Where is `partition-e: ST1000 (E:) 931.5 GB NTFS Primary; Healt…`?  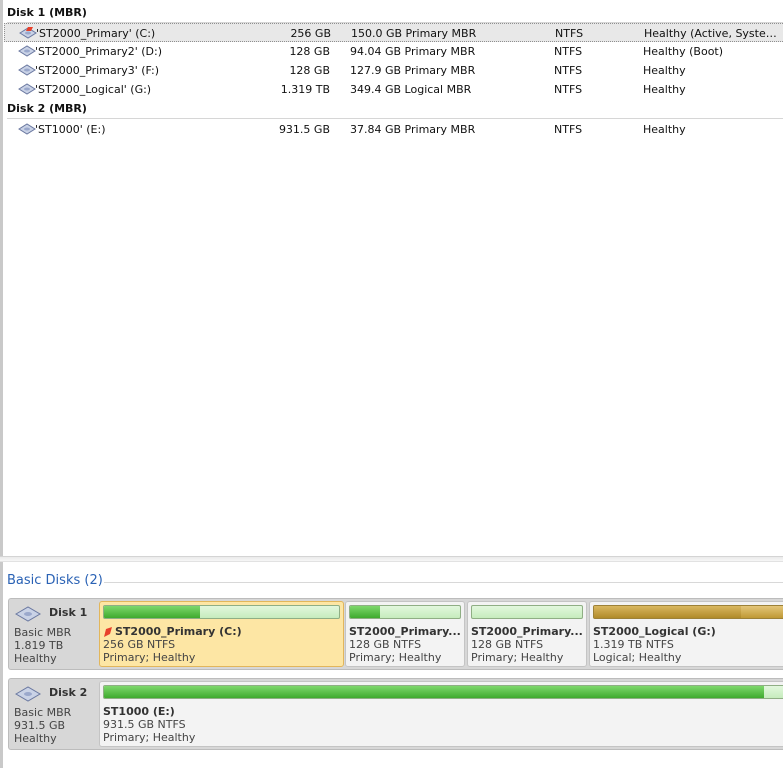
partition-e: ST1000 (E:) 931.5 GB NTFS Primary; Healt… is located at coordinates (441, 714).